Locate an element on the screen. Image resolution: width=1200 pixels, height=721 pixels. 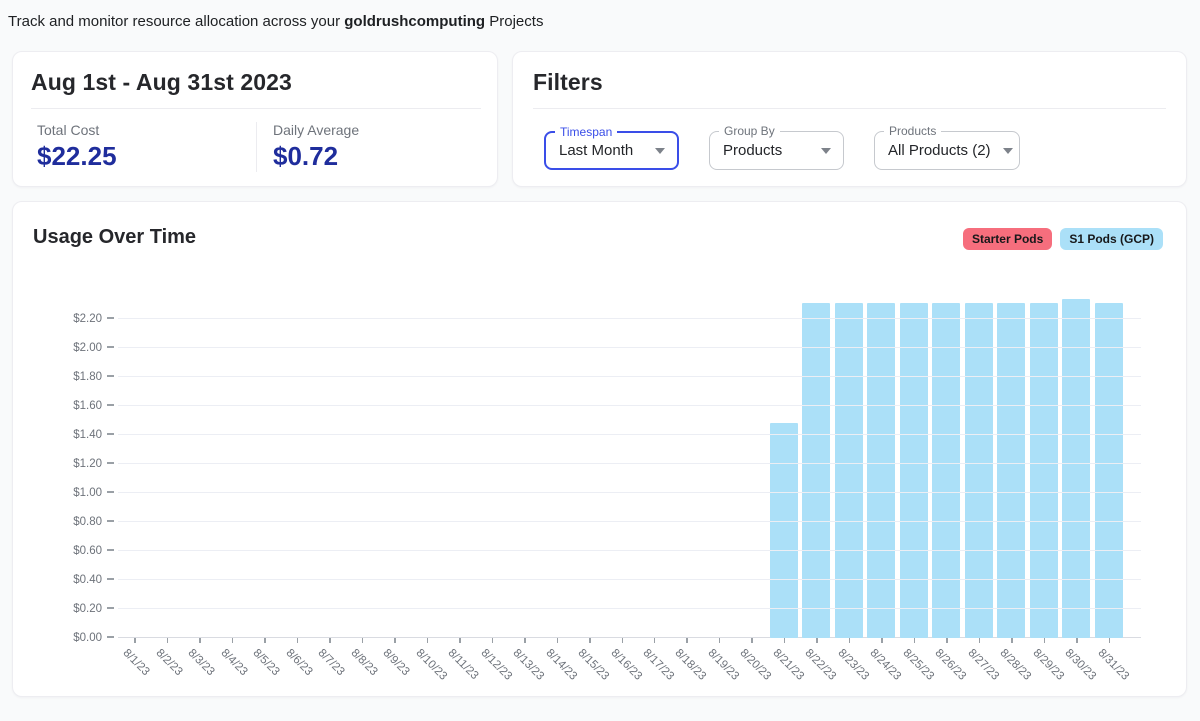
x-axis-tick-label: 8/2/23 is located at coordinates (169, 663).